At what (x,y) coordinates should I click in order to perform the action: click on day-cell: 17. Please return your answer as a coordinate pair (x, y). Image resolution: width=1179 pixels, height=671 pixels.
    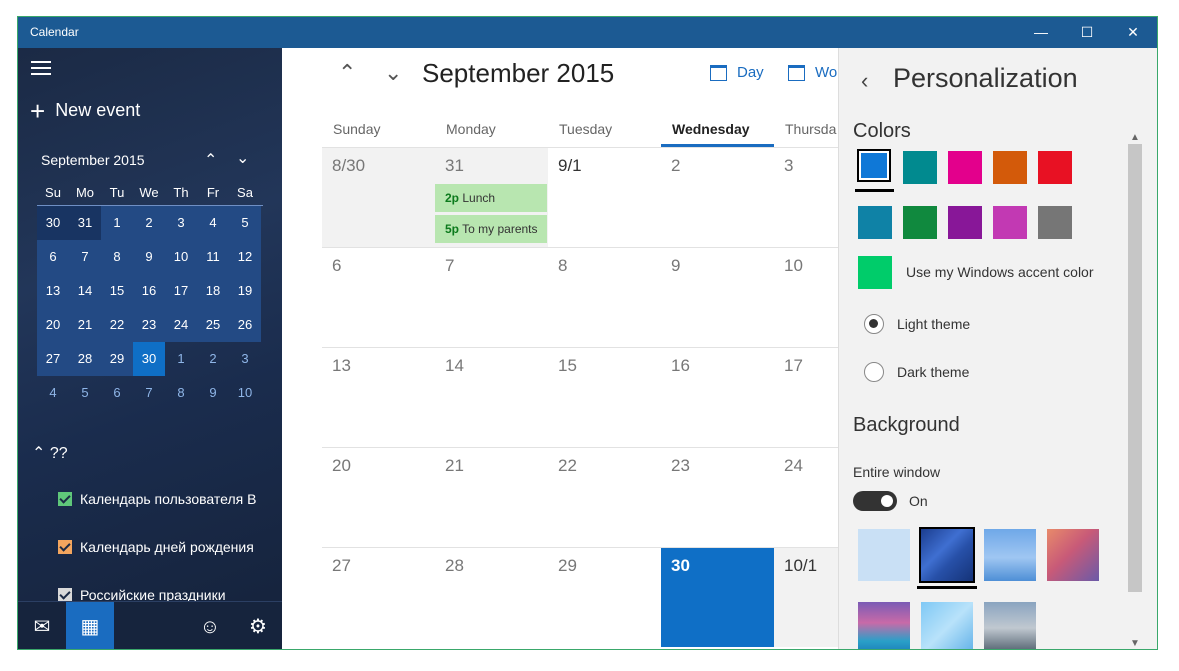
    Looking at the image, I should click on (806, 397).